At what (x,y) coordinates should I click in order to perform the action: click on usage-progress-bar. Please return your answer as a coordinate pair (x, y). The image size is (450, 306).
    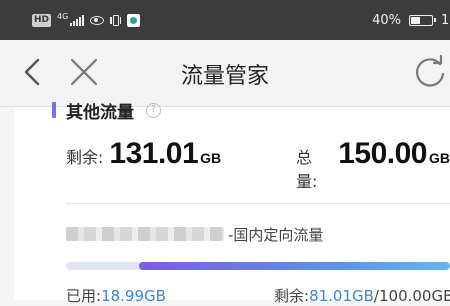
    Looking at the image, I should click on (258, 266).